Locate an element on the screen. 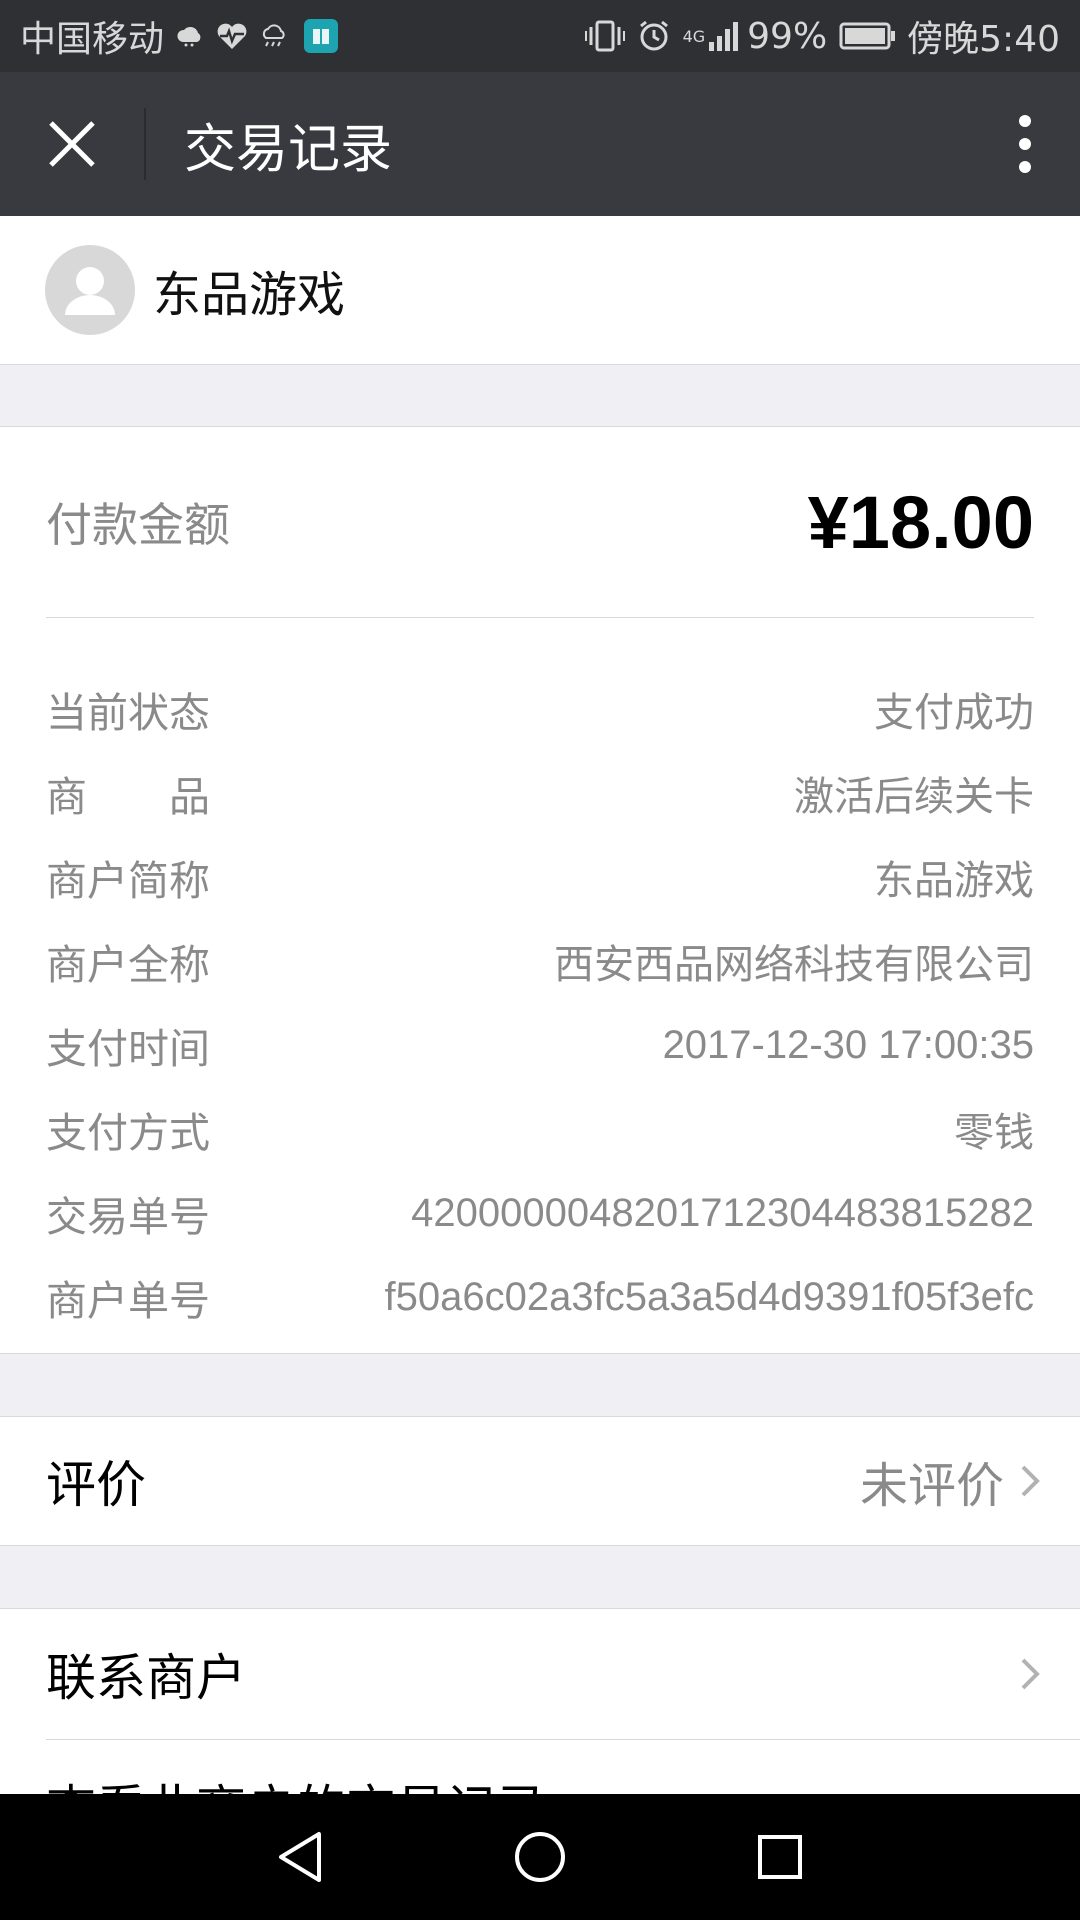 The image size is (1080, 1920). clock: 傍晚5:40 is located at coordinates (983, 39).